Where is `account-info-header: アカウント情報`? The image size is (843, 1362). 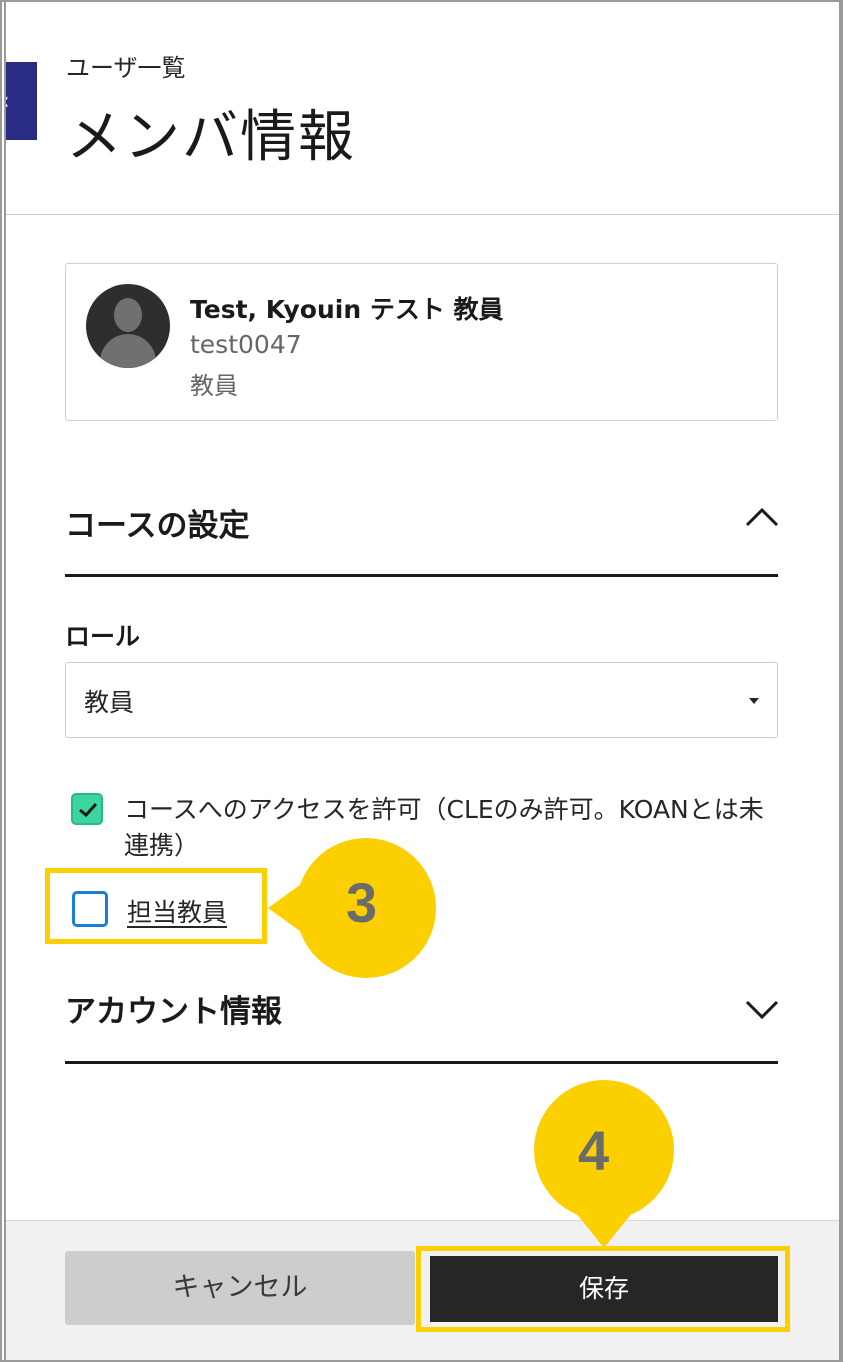 account-info-header: アカウント情報 is located at coordinates (173, 1008).